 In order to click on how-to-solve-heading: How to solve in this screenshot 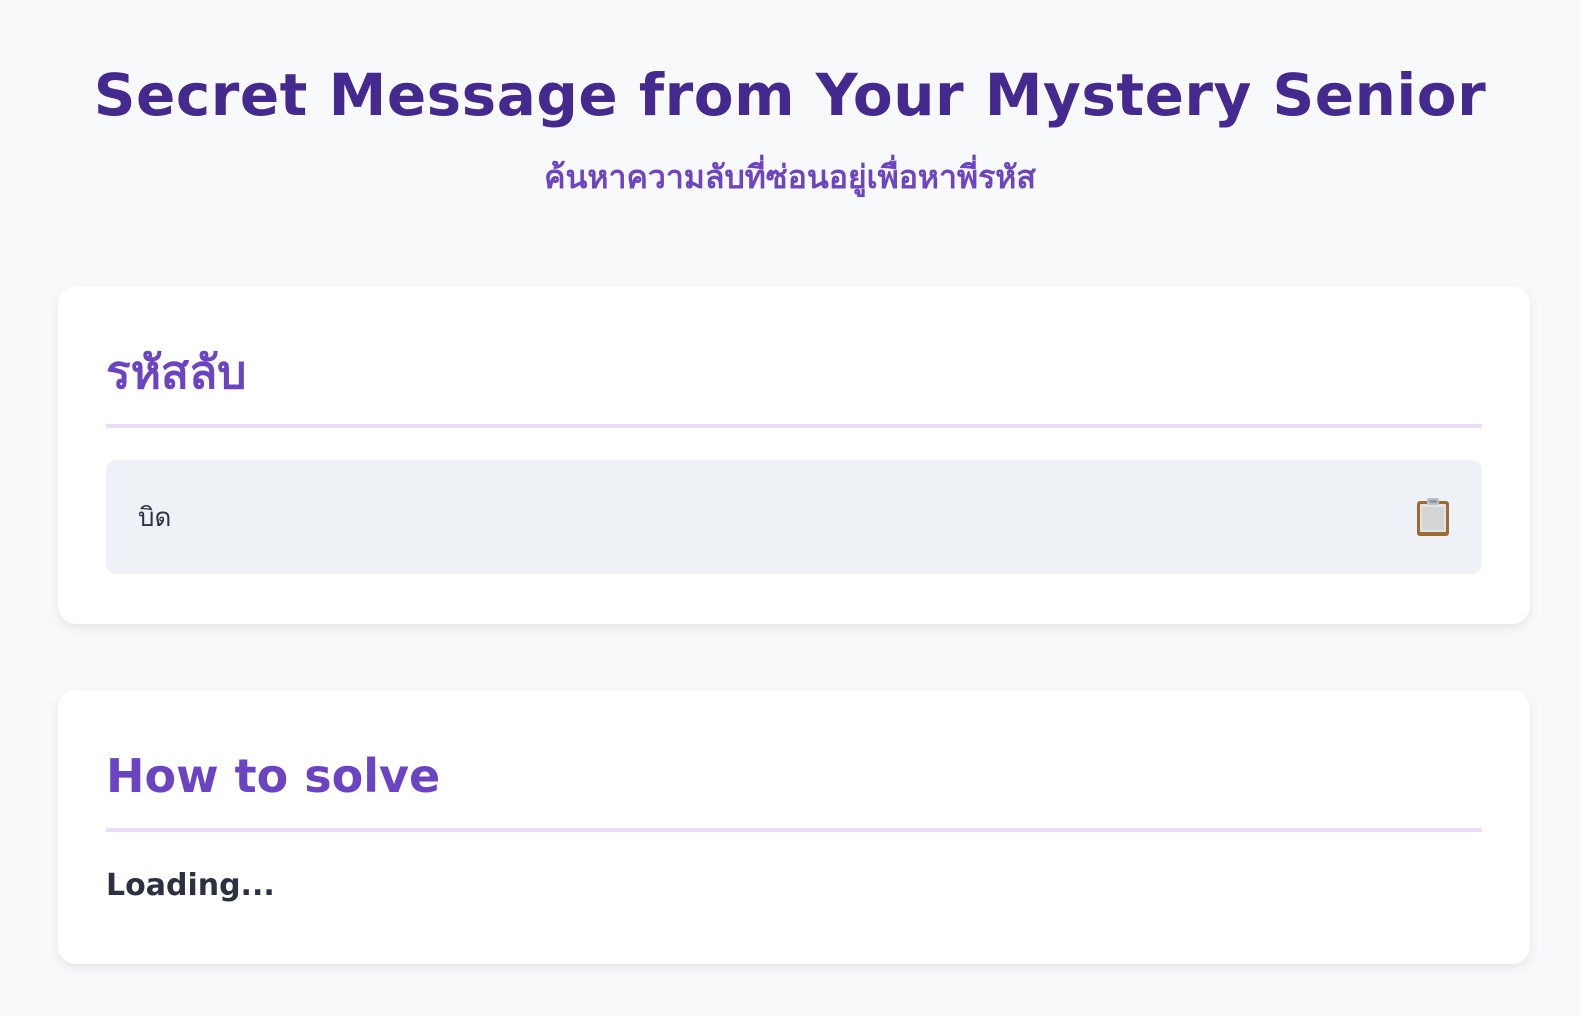, I will do `click(794, 761)`.